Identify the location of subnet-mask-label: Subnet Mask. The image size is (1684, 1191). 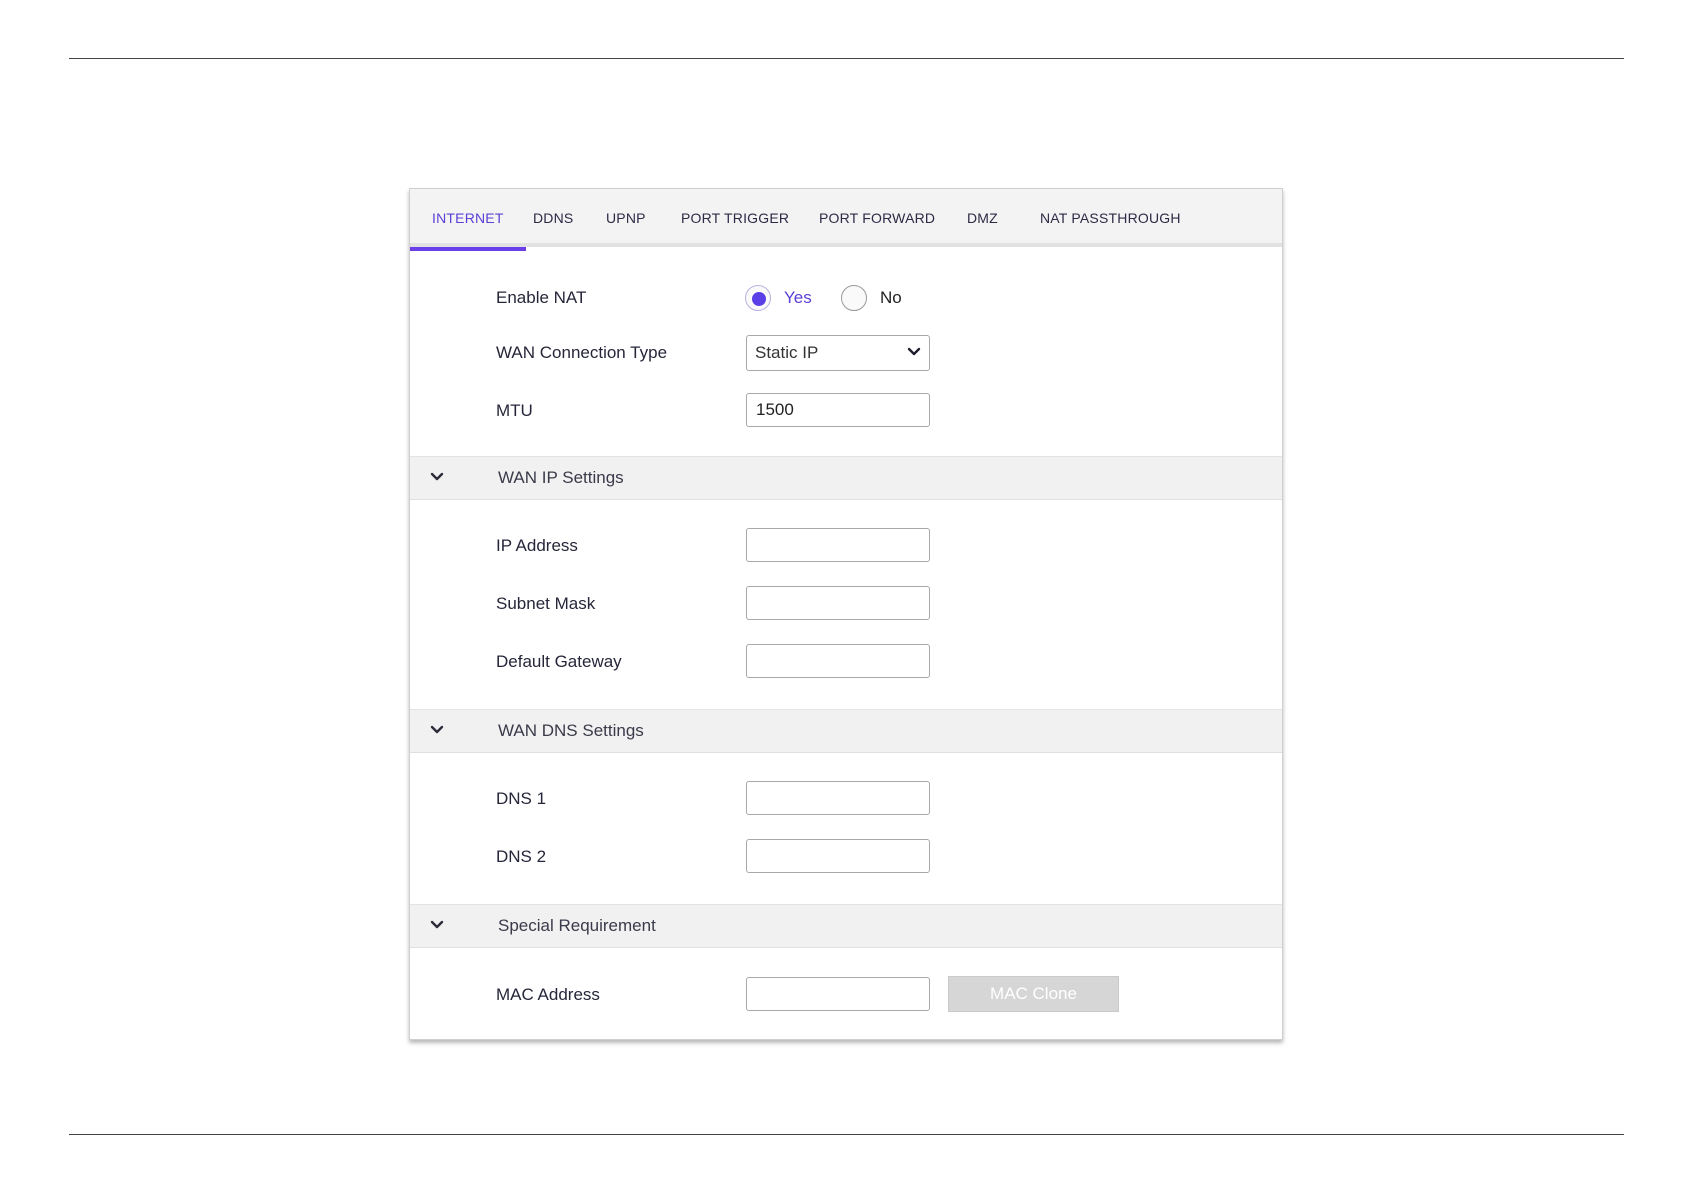
(546, 603).